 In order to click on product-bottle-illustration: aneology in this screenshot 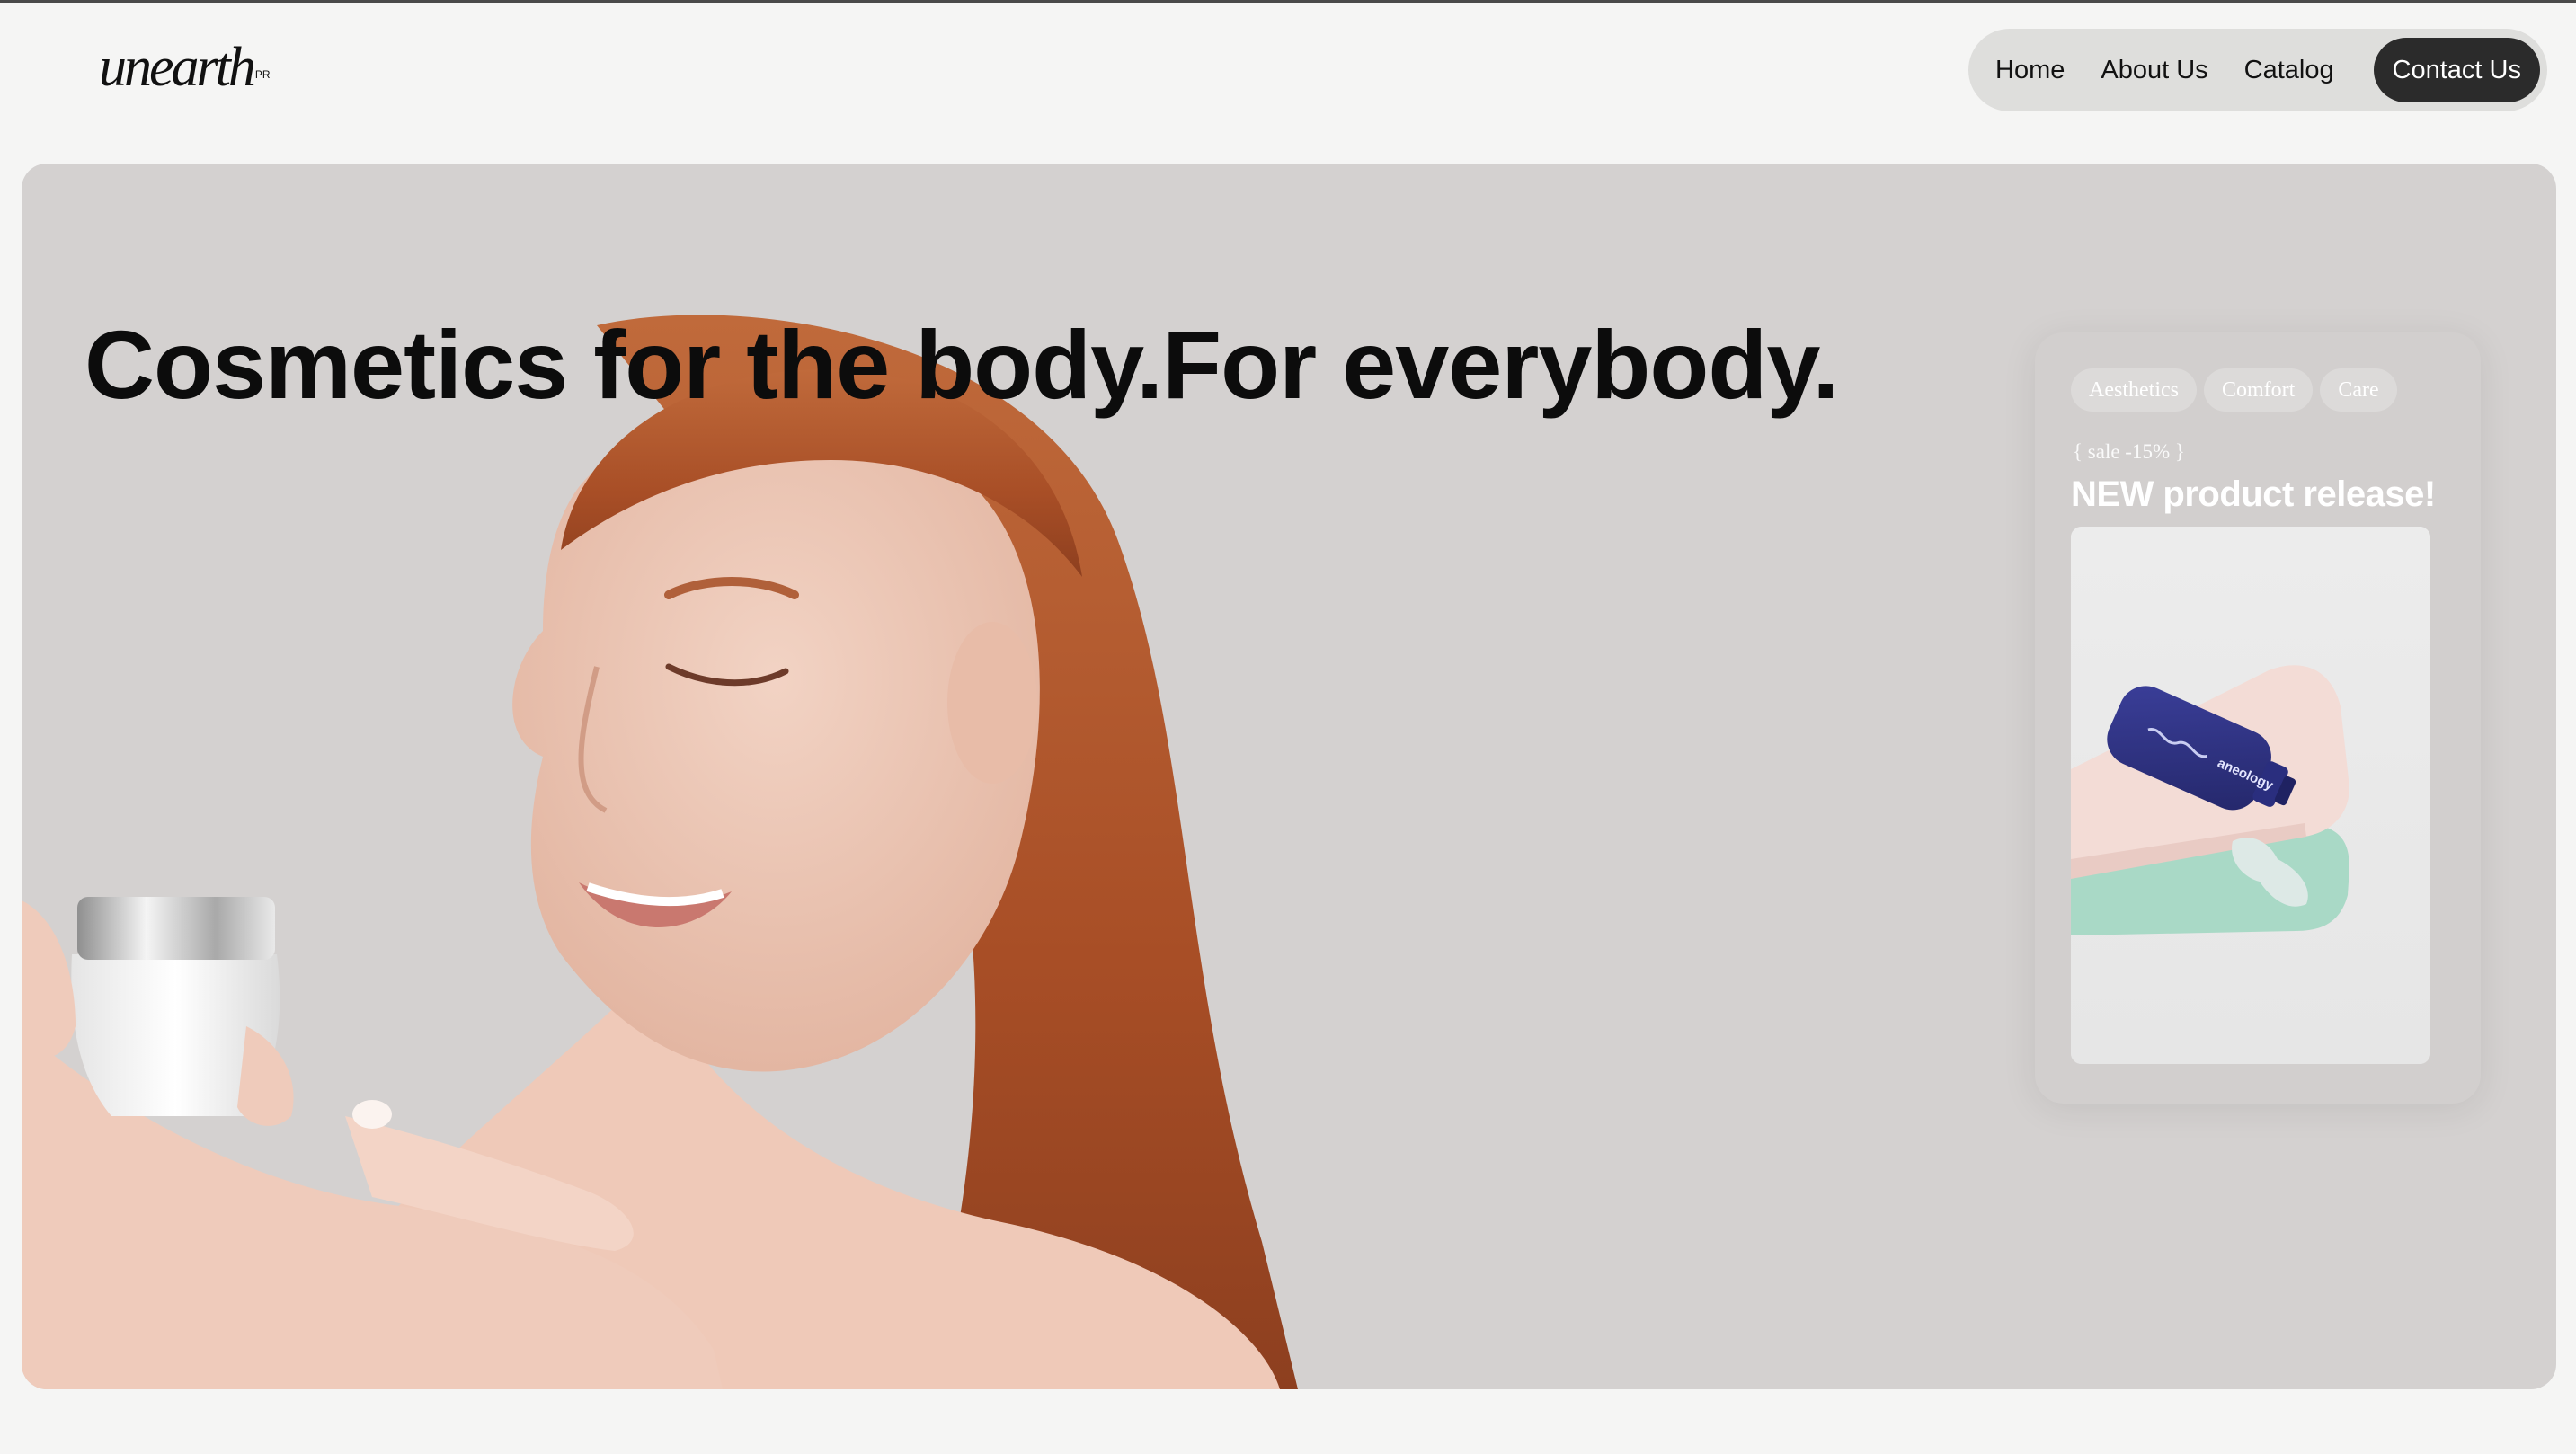, I will do `click(2250, 795)`.